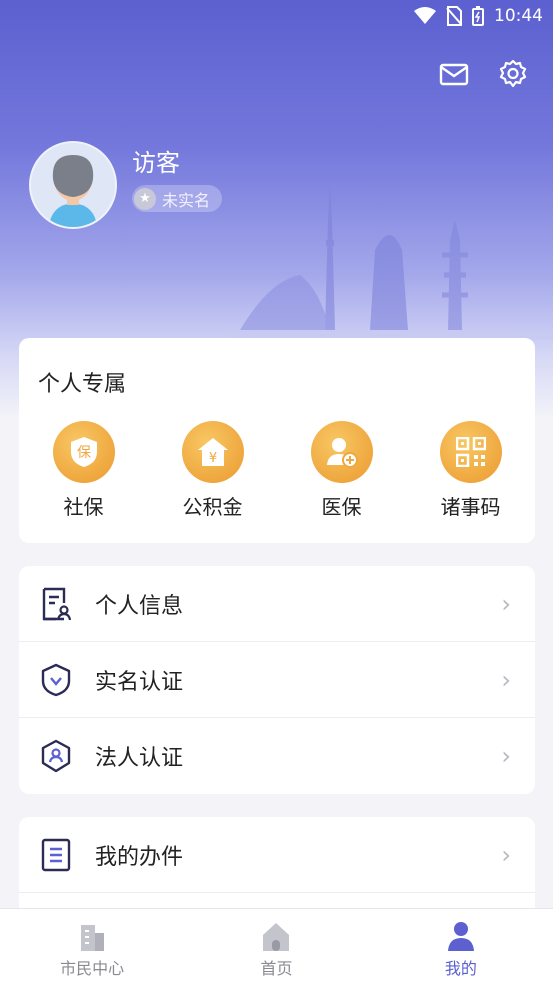  What do you see at coordinates (277, 756) in the screenshot?
I see `menu-item-legal-person-verification: 法人认证 ›` at bounding box center [277, 756].